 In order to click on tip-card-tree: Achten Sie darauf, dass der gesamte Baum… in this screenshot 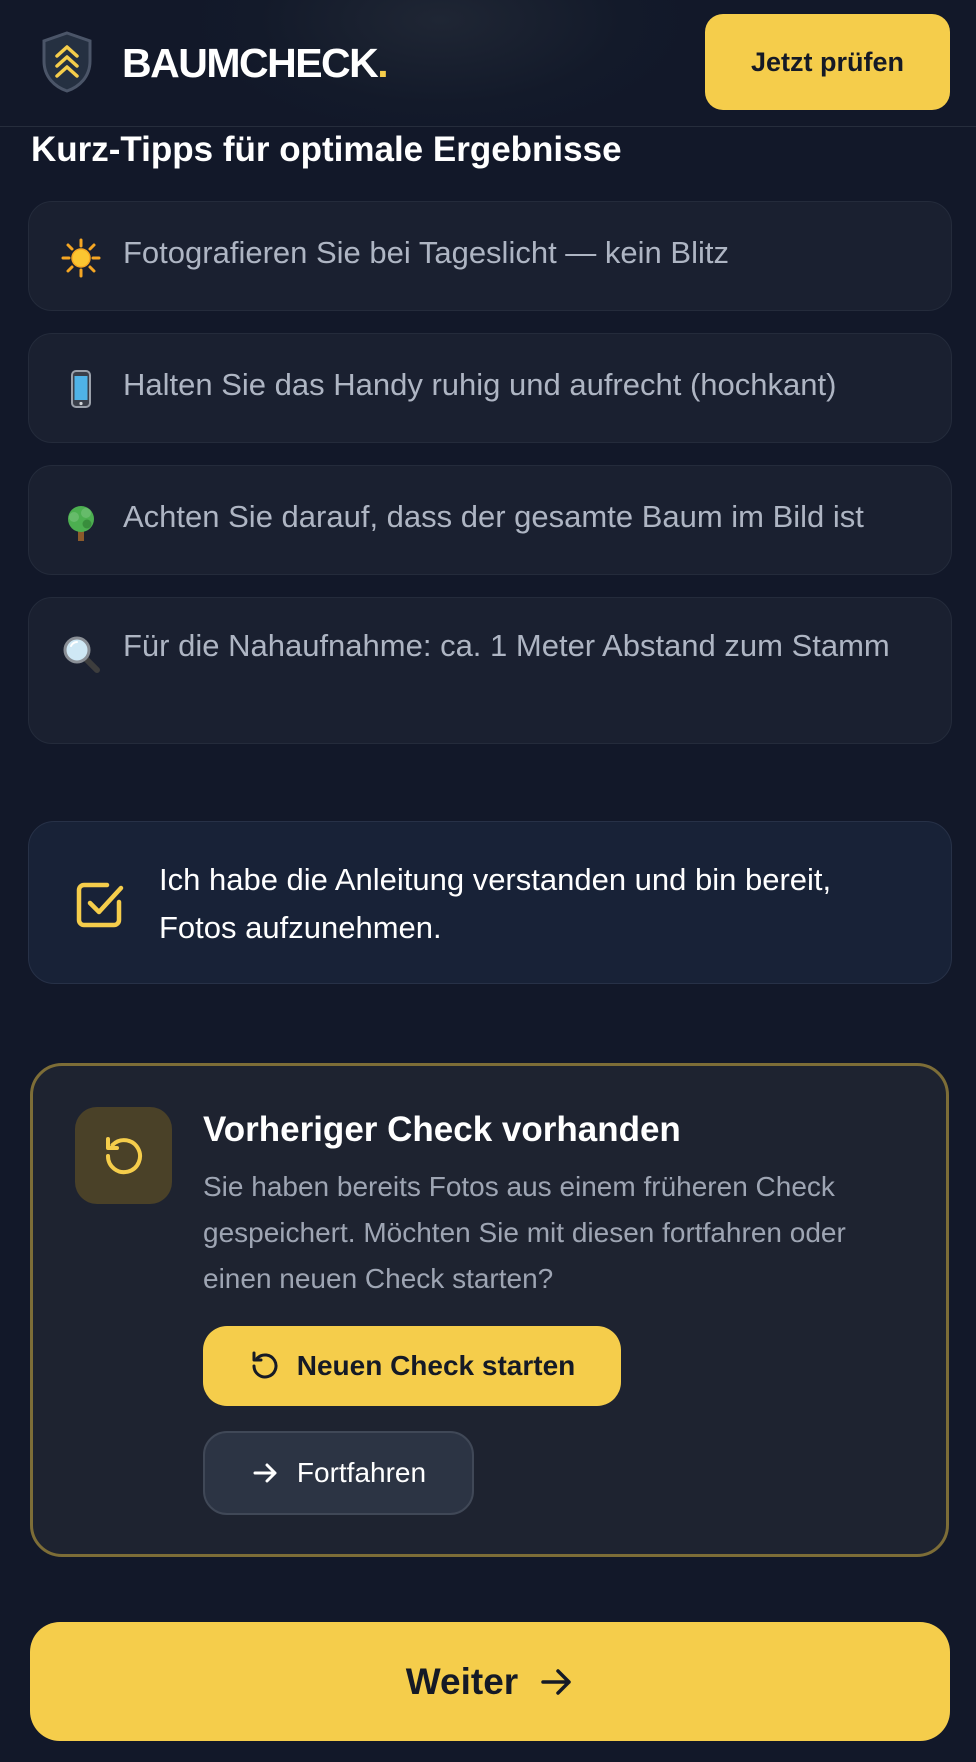, I will do `click(490, 520)`.